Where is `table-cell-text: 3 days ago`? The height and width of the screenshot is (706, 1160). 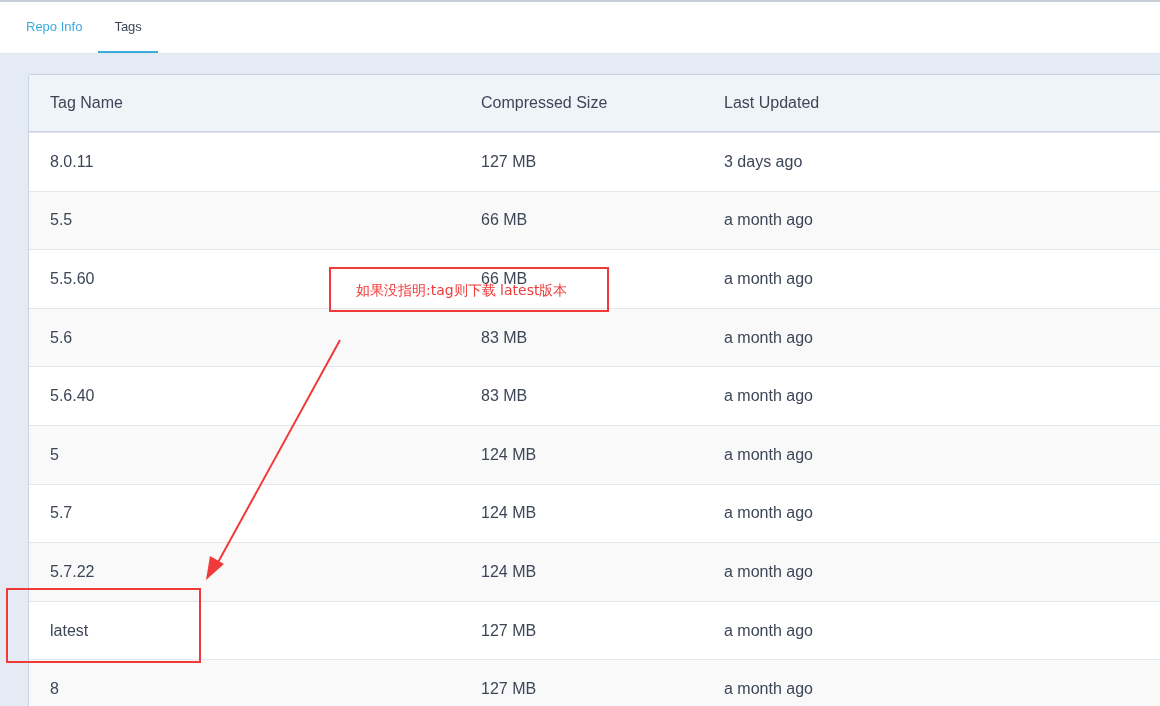 table-cell-text: 3 days ago is located at coordinates (764, 161).